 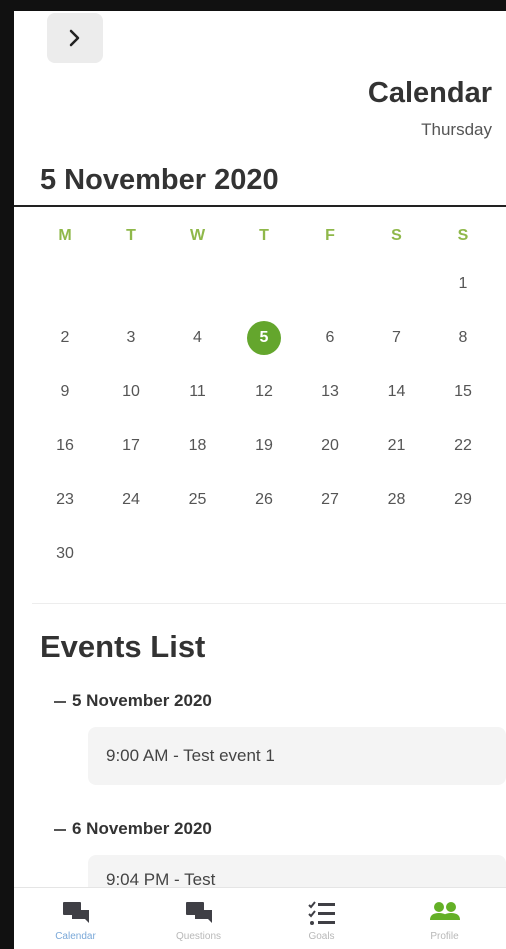 I want to click on calendar-day: 28, so click(x=396, y=500).